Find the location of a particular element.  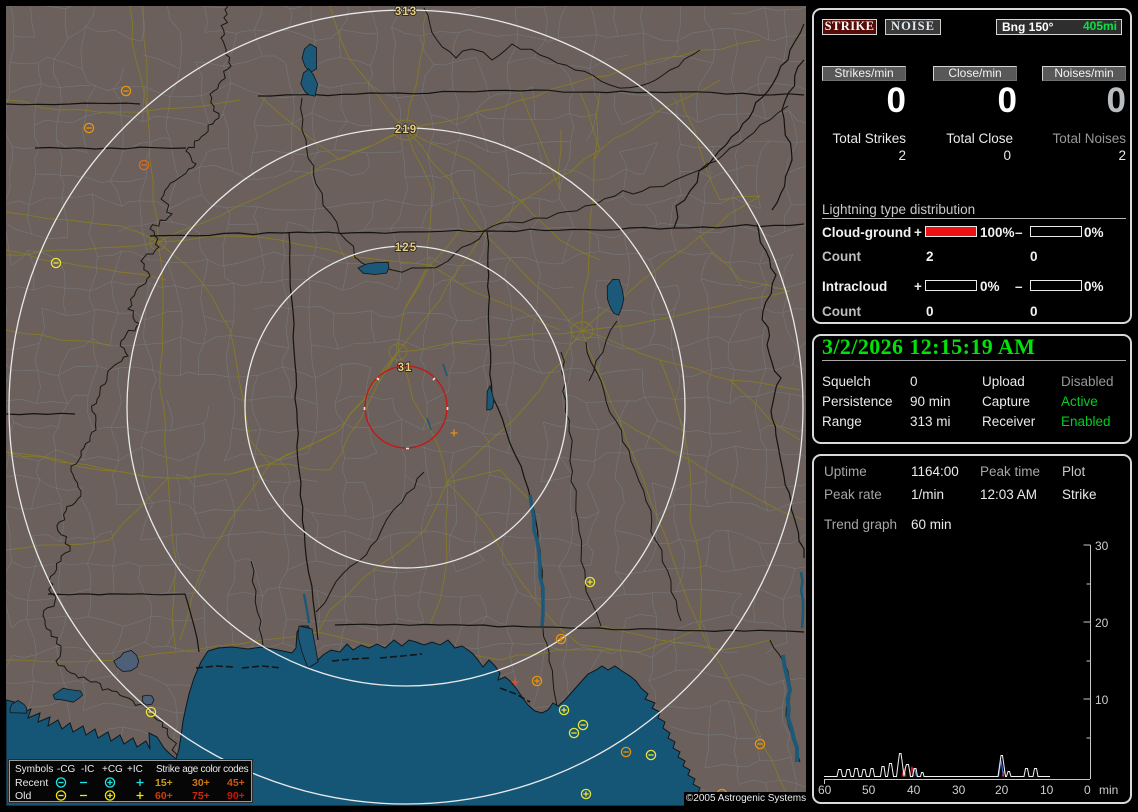

svg-text: 75+ is located at coordinates (201, 795).